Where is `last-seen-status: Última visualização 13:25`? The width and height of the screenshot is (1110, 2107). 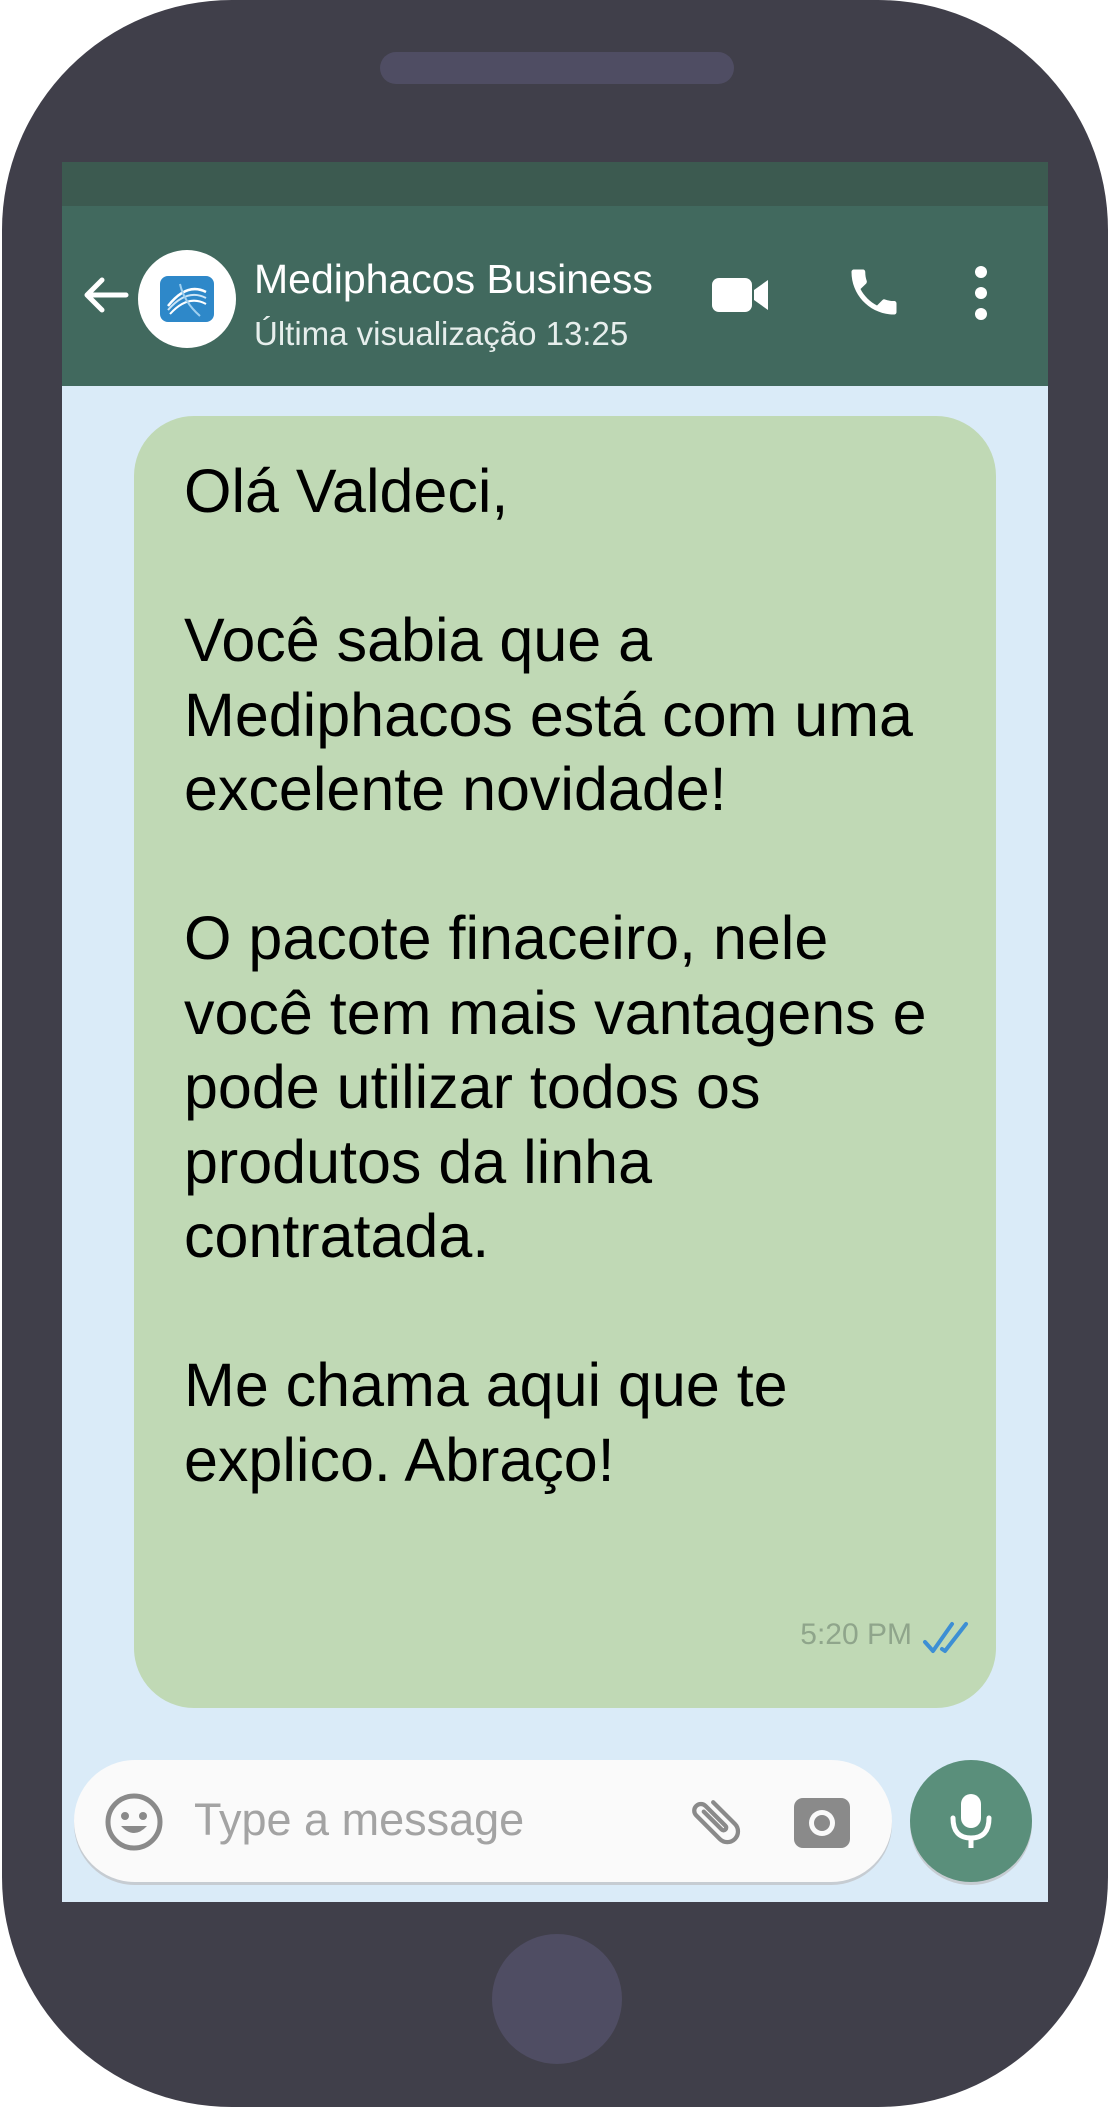 last-seen-status: Última visualização 13:25 is located at coordinates (441, 333).